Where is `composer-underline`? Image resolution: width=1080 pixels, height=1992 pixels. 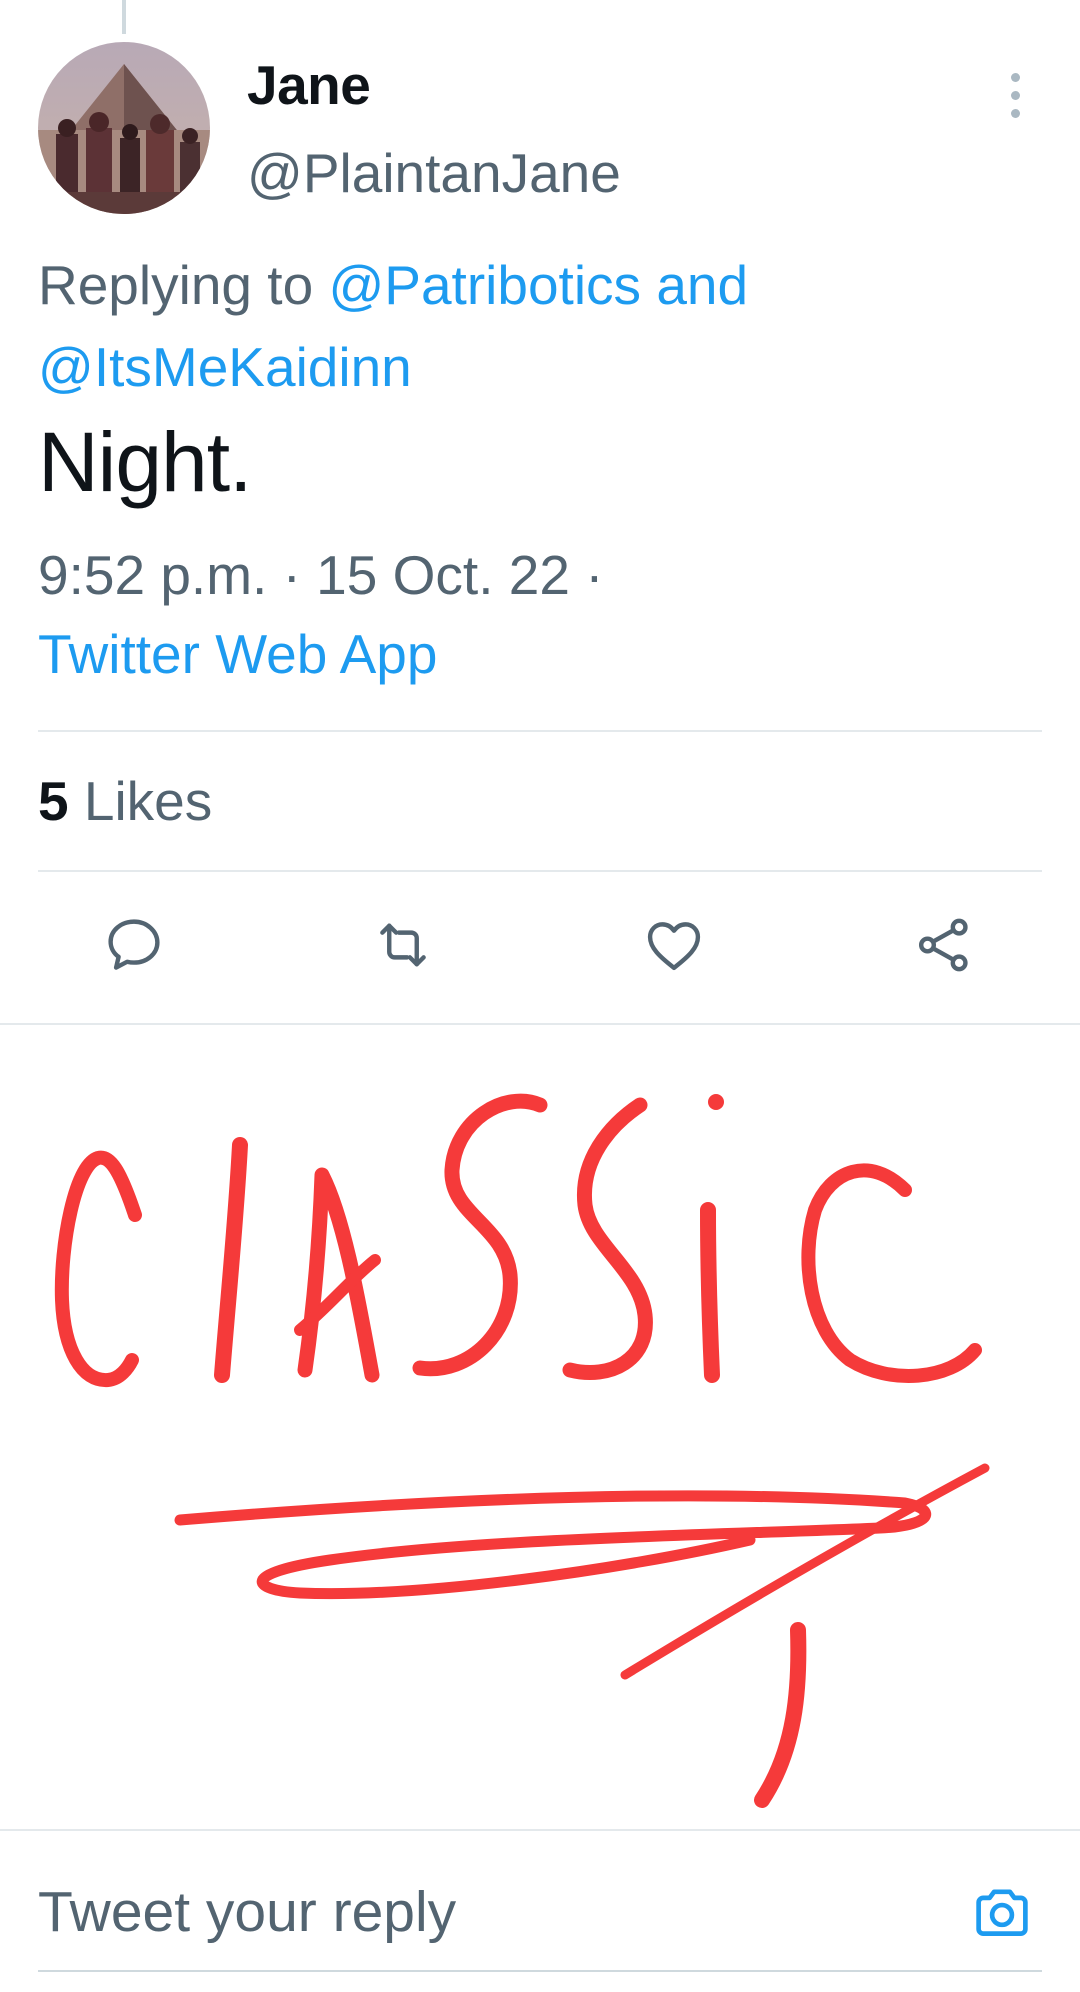 composer-underline is located at coordinates (540, 1971).